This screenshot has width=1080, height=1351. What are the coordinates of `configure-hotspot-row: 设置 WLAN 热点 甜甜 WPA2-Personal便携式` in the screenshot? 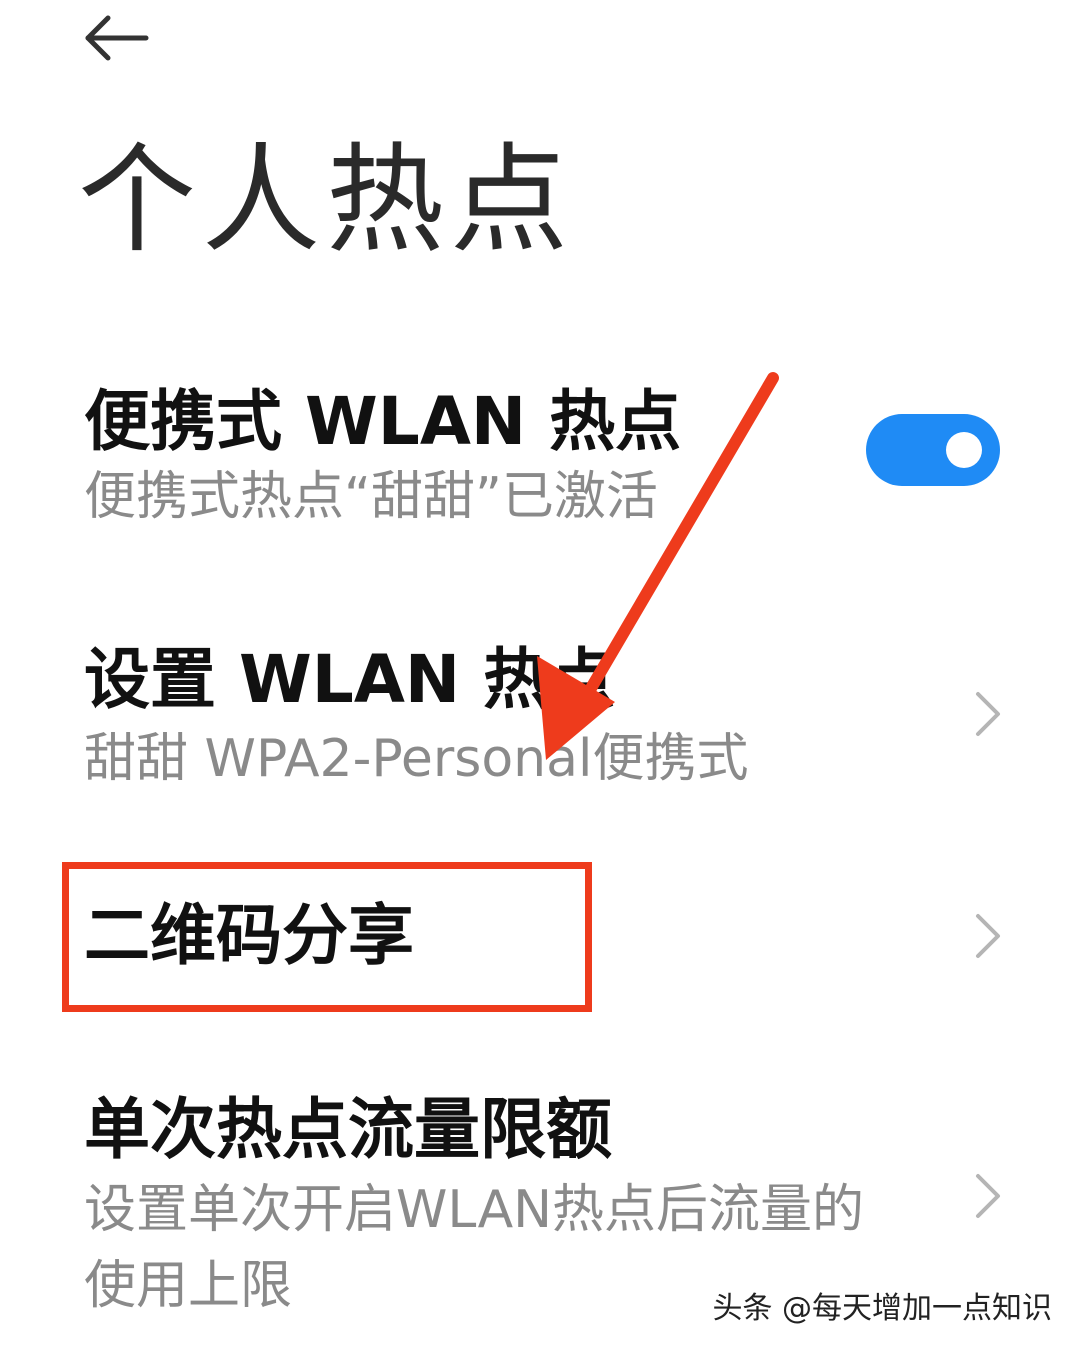 It's located at (540, 720).